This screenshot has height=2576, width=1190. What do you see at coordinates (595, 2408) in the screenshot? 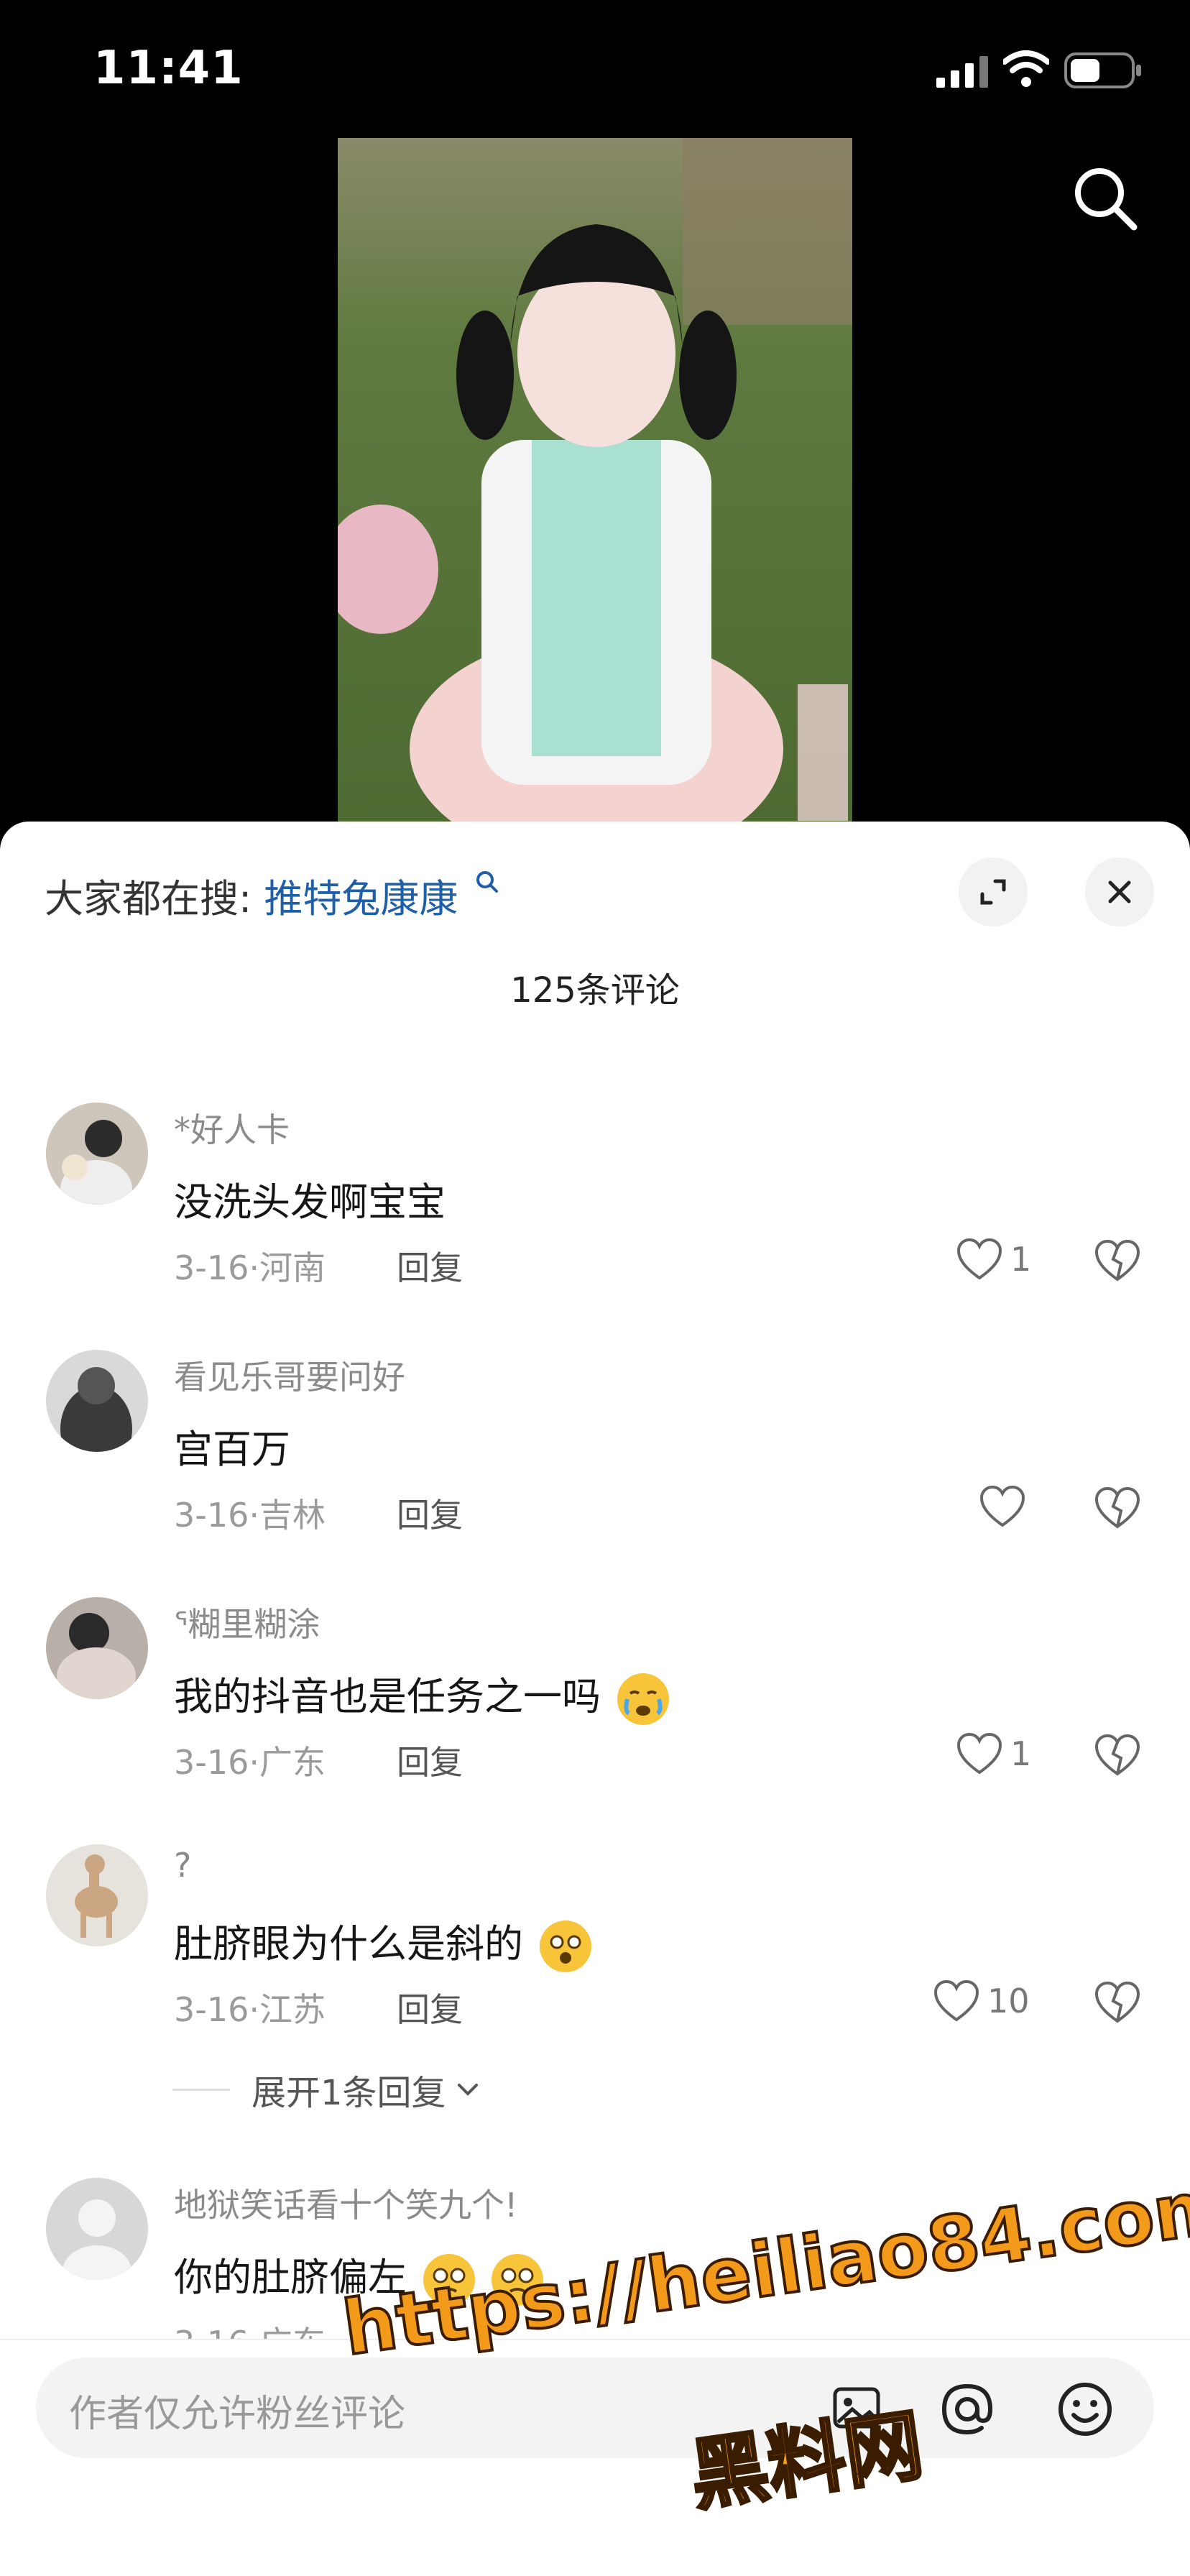
I see `comment-input: 作者仅允许粉丝评论` at bounding box center [595, 2408].